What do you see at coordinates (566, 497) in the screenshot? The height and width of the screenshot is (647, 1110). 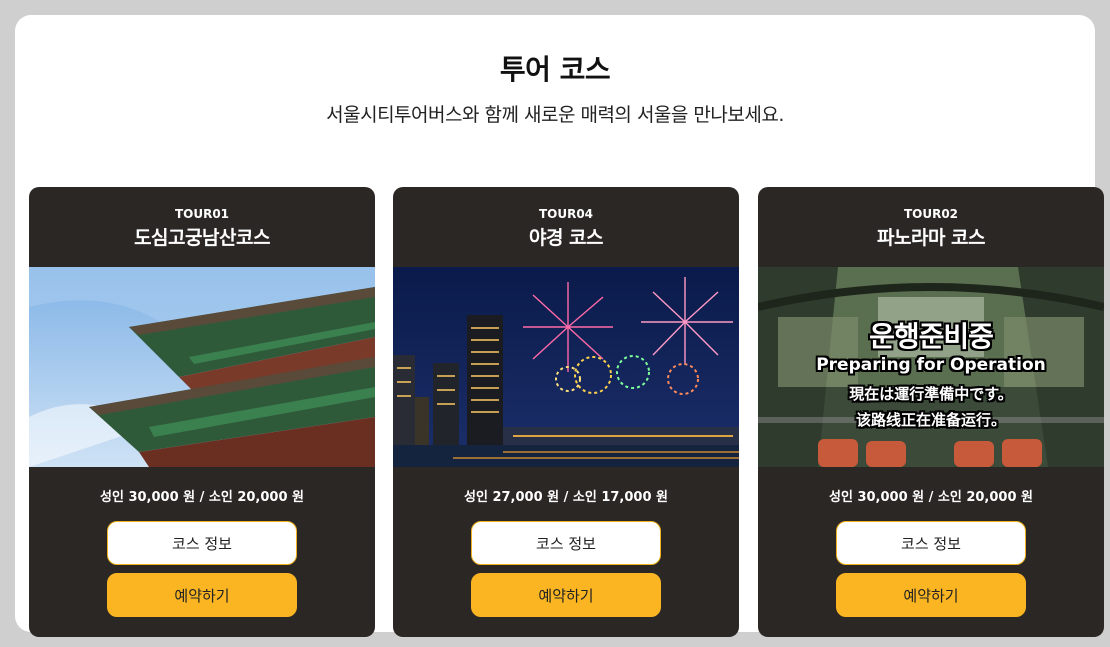 I see `tour-price: 성인 27,000 원 / 소인 17,000 원` at bounding box center [566, 497].